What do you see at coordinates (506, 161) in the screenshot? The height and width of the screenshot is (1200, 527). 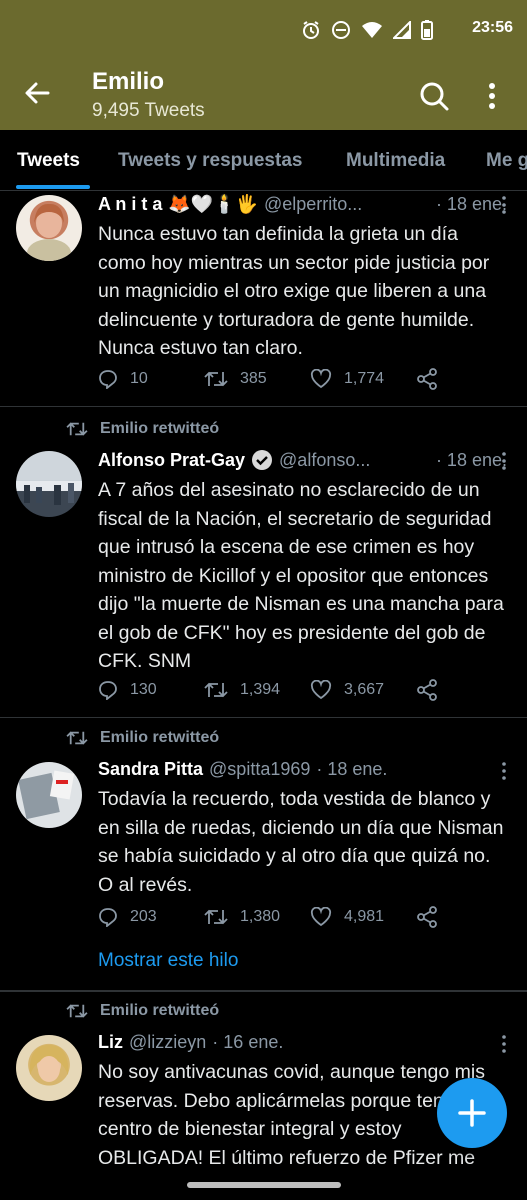 I see `tab-likes: Me gusta` at bounding box center [506, 161].